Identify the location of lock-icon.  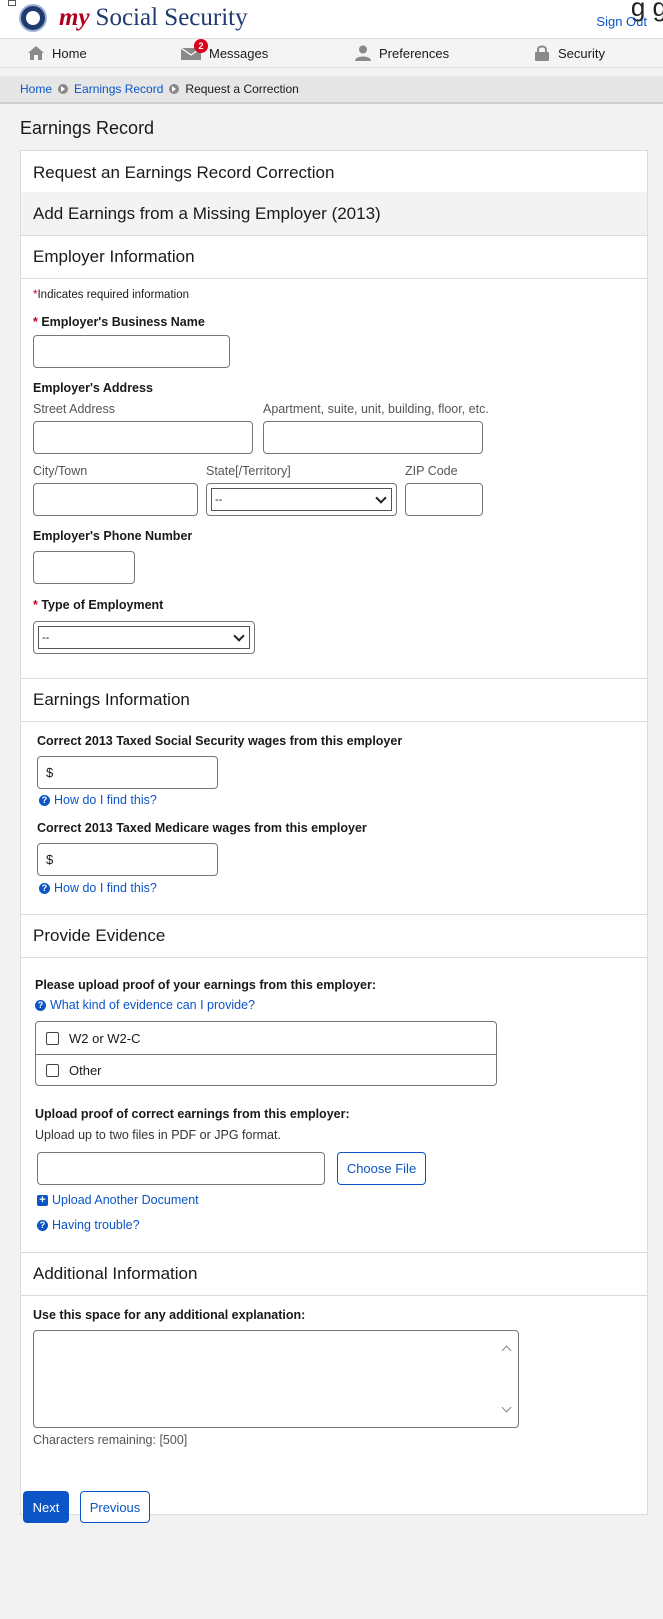
(542, 53).